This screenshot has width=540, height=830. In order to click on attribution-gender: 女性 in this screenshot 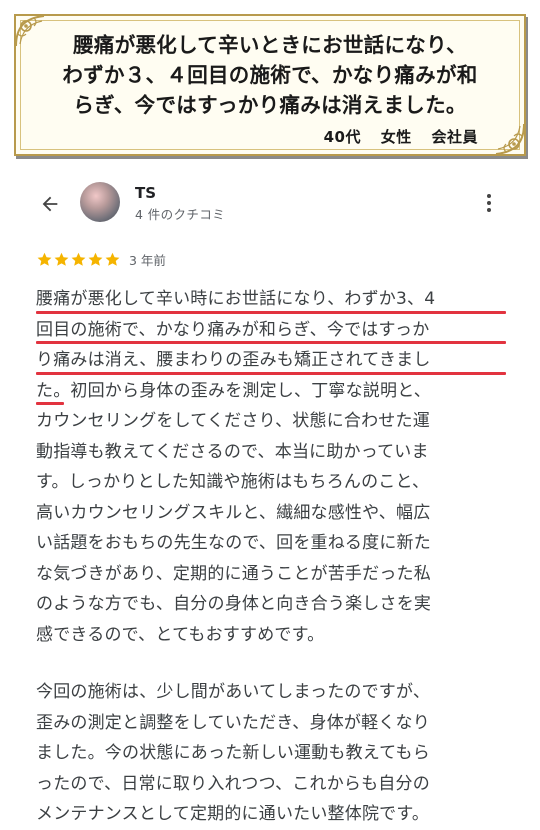, I will do `click(396, 137)`.